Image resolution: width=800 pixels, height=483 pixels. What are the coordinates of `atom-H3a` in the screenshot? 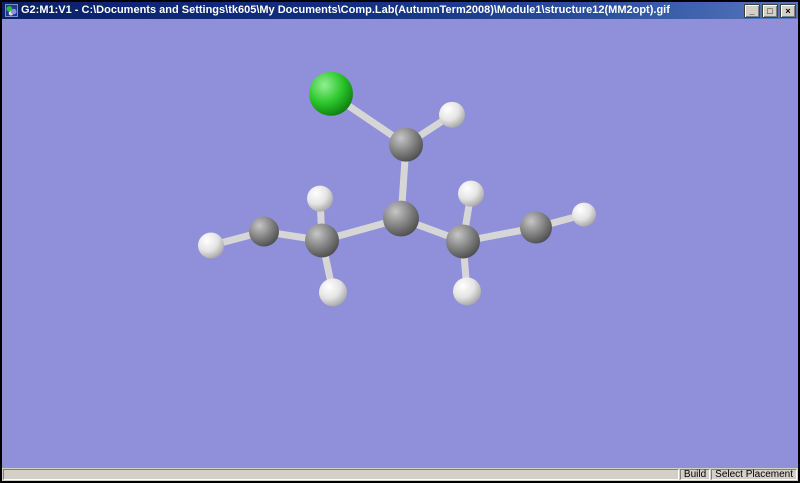 It's located at (320, 198).